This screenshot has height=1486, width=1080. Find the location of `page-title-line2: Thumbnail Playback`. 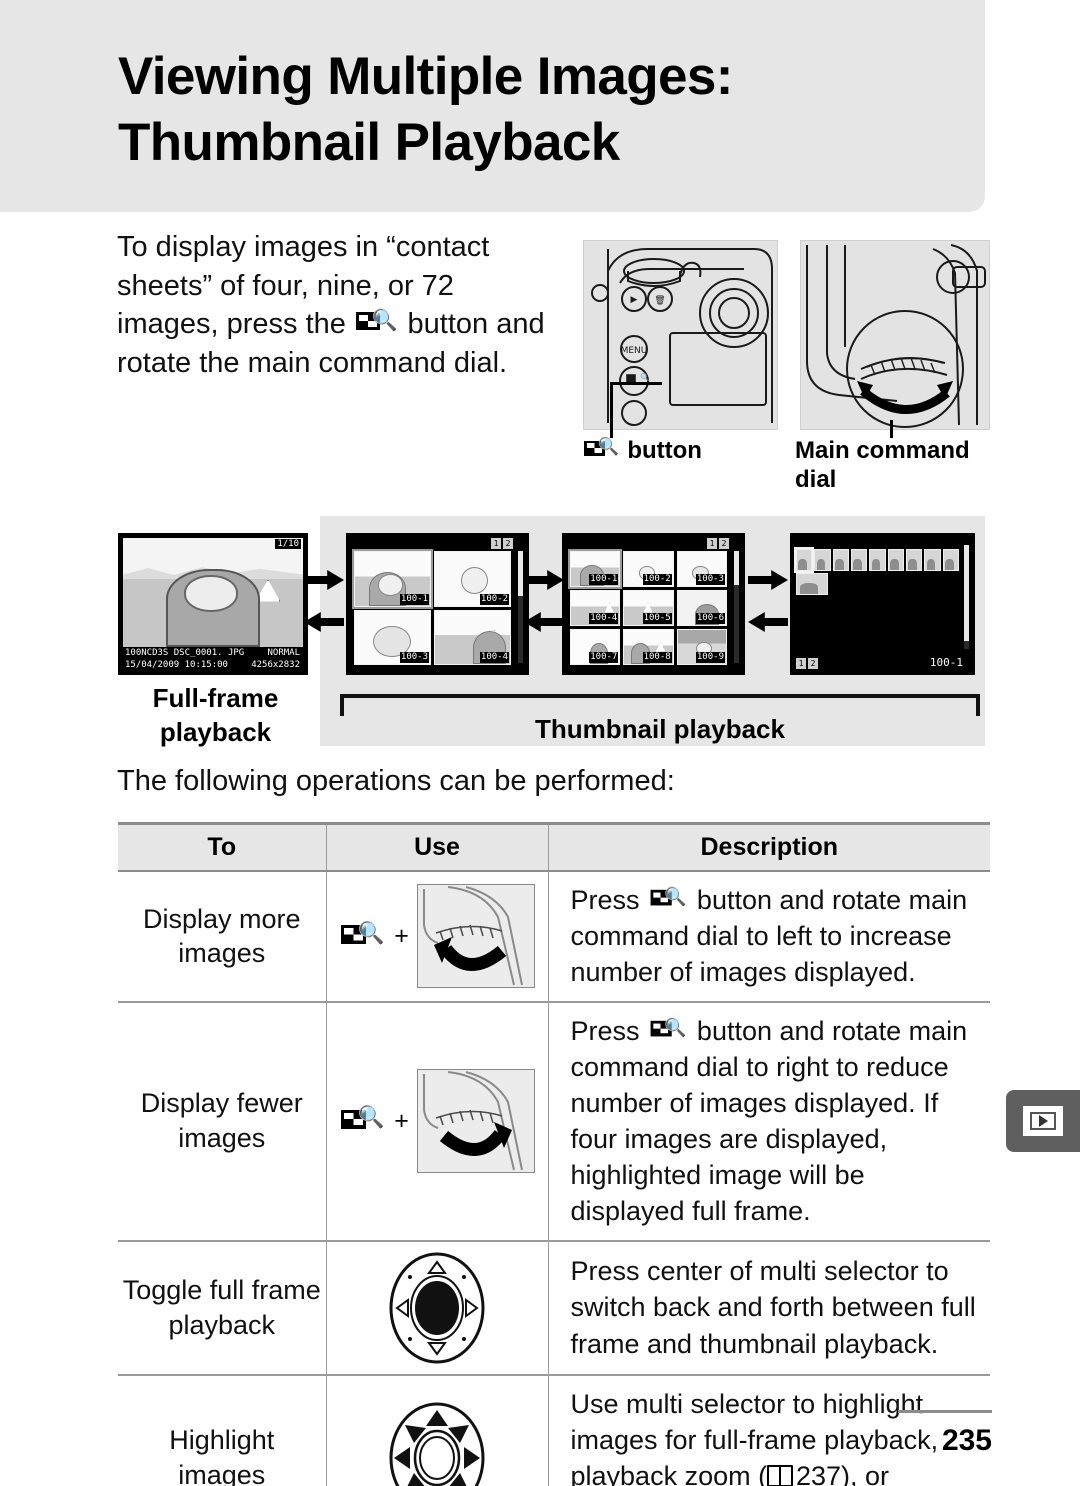

page-title-line2: Thumbnail Playback is located at coordinates (369, 142).